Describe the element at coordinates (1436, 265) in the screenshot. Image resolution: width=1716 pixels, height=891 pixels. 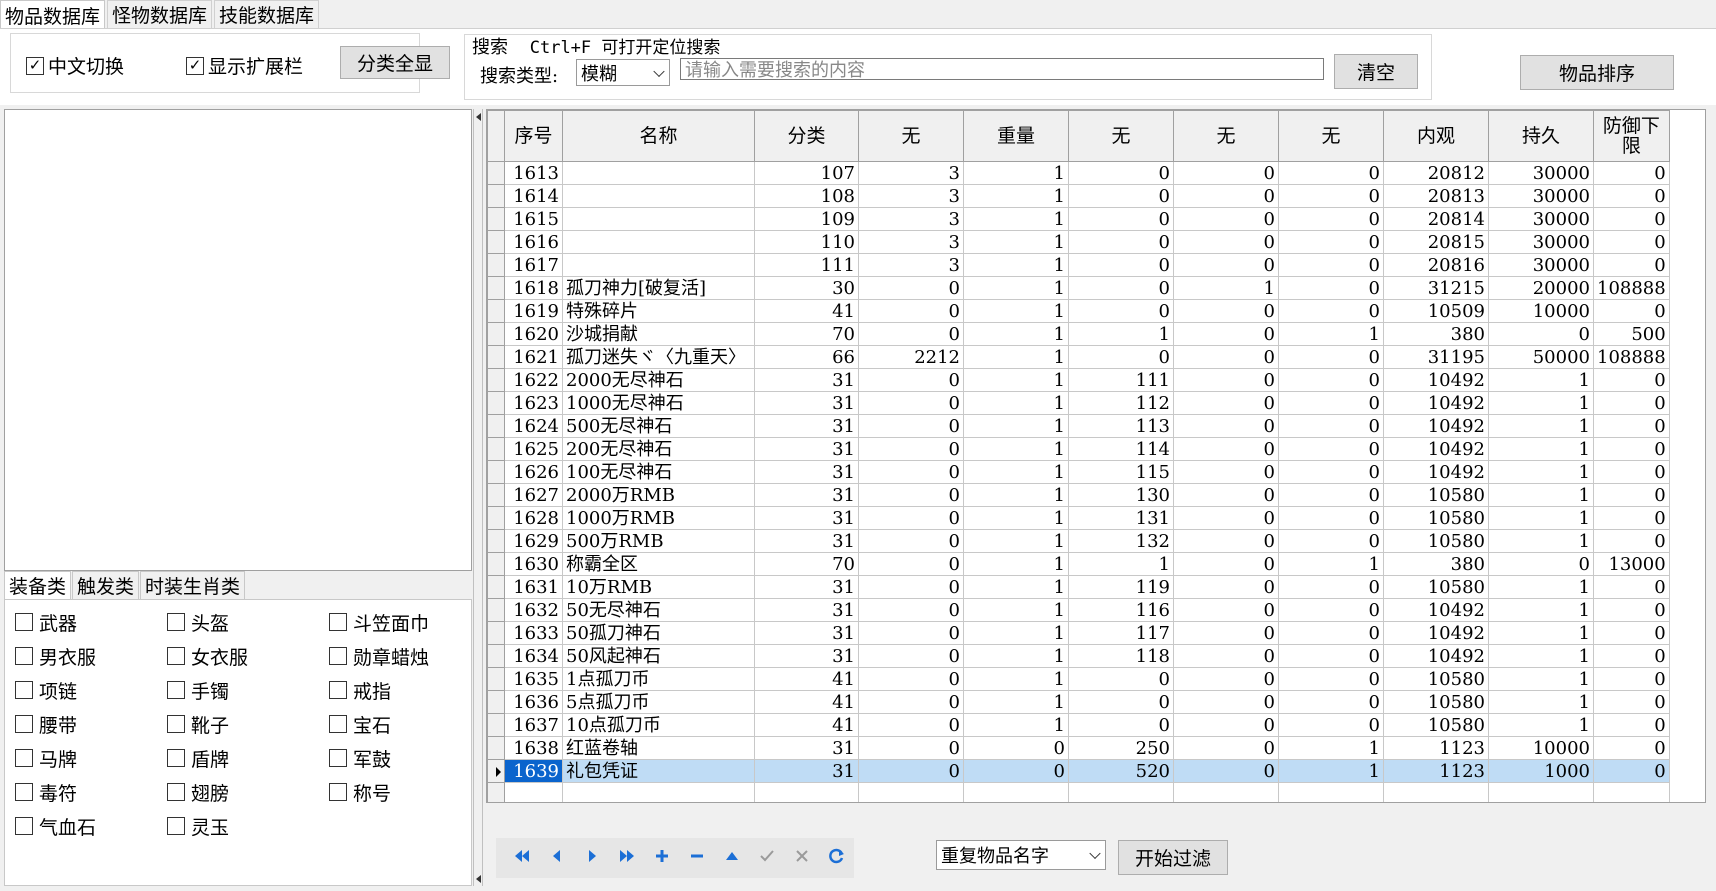
I see `table-cell: 20816` at that location.